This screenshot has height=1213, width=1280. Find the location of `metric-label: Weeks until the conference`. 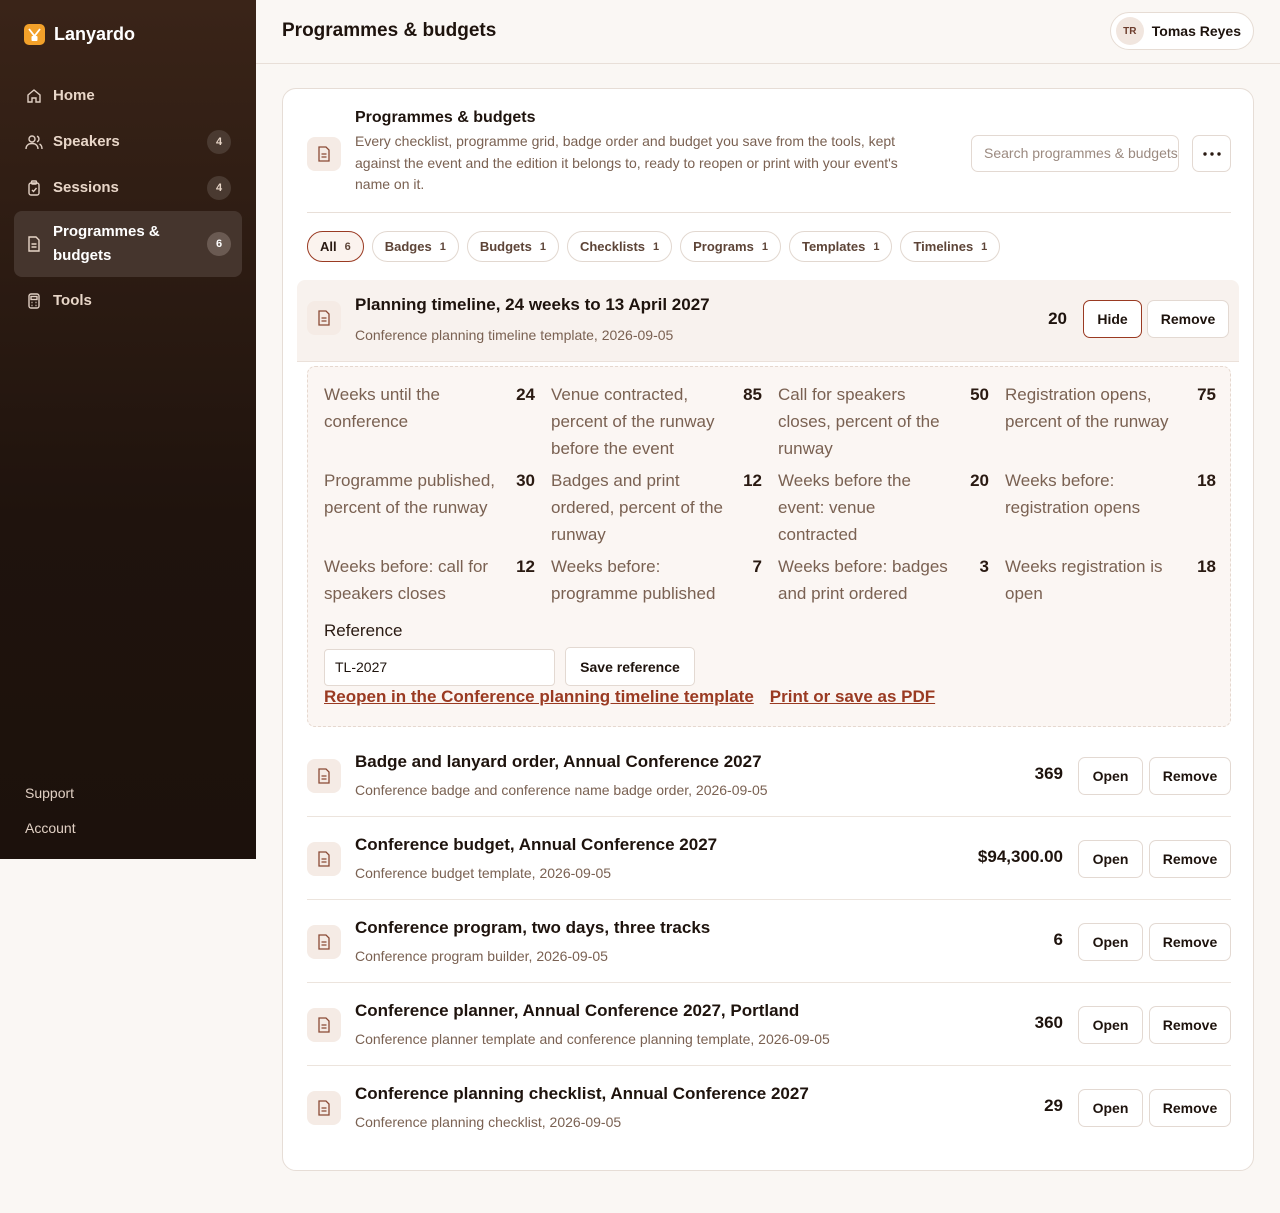

metric-label: Weeks until the conference is located at coordinates (382, 408).